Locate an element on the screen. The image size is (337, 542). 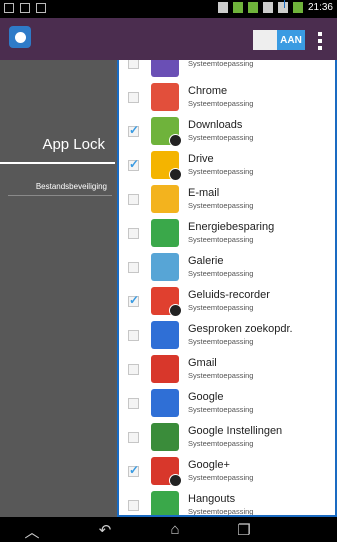
app-row: DownloadsSysteemtoepassing is located at coordinates (227, 131).